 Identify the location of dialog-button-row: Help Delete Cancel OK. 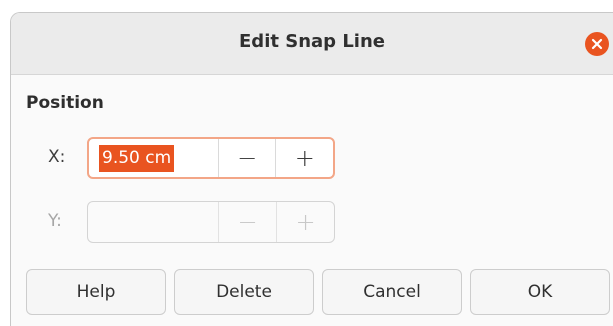
(318, 292).